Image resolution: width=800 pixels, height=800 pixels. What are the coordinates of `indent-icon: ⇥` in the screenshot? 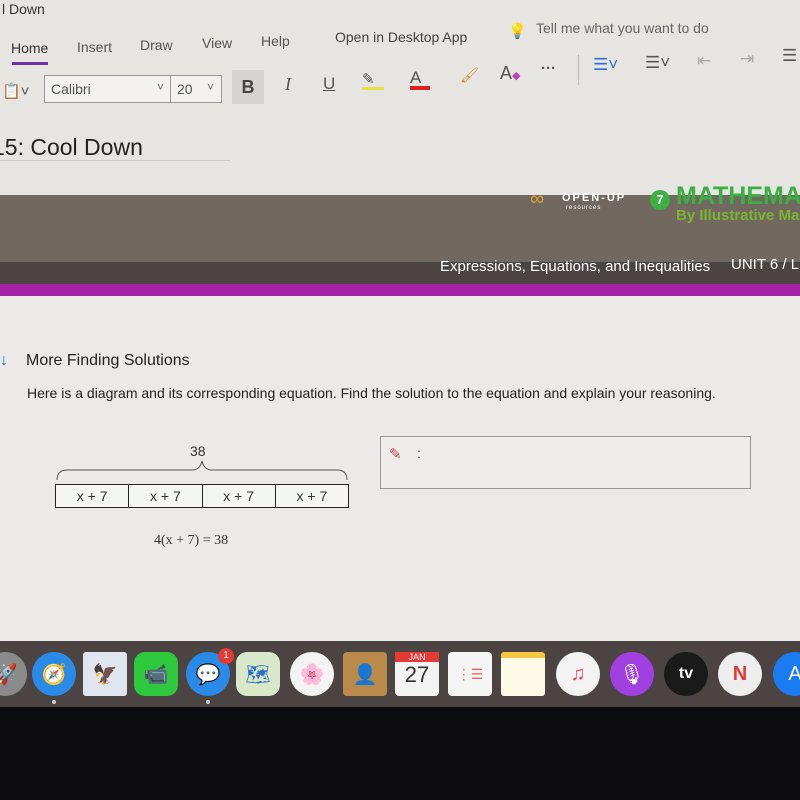 It's located at (747, 59).